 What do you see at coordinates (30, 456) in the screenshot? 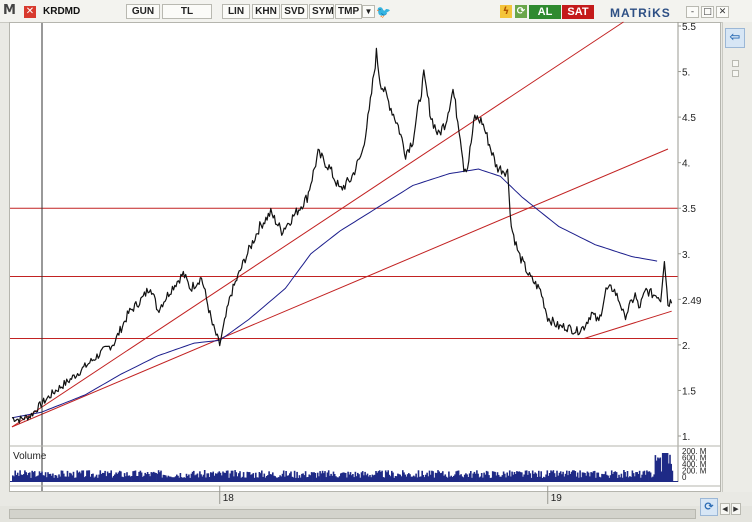
I see `volume-label: Volume` at bounding box center [30, 456].